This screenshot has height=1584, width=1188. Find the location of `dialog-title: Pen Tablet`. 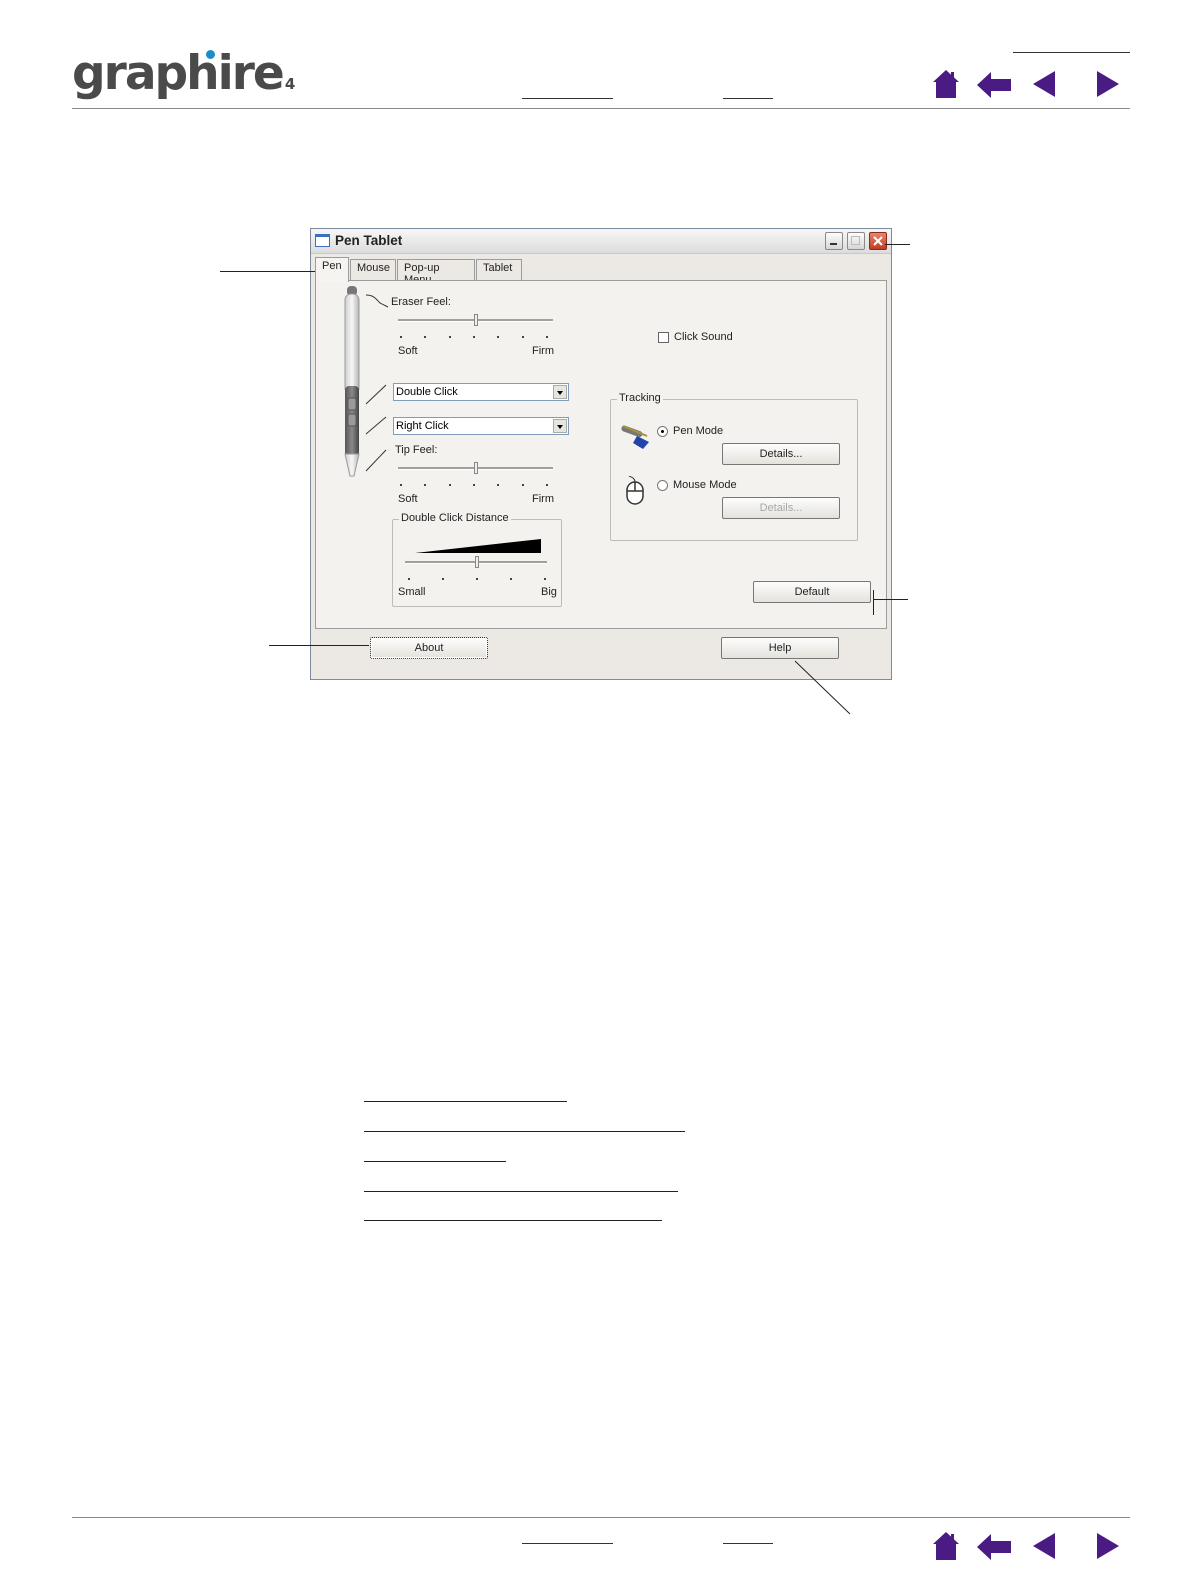

dialog-title: Pen Tablet is located at coordinates (369, 240).